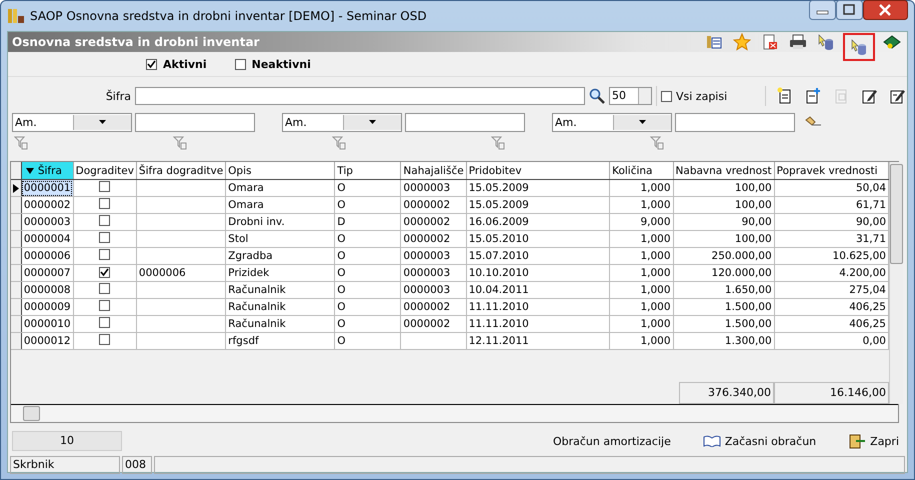 The image size is (915, 480). I want to click on status-code: 008, so click(137, 465).